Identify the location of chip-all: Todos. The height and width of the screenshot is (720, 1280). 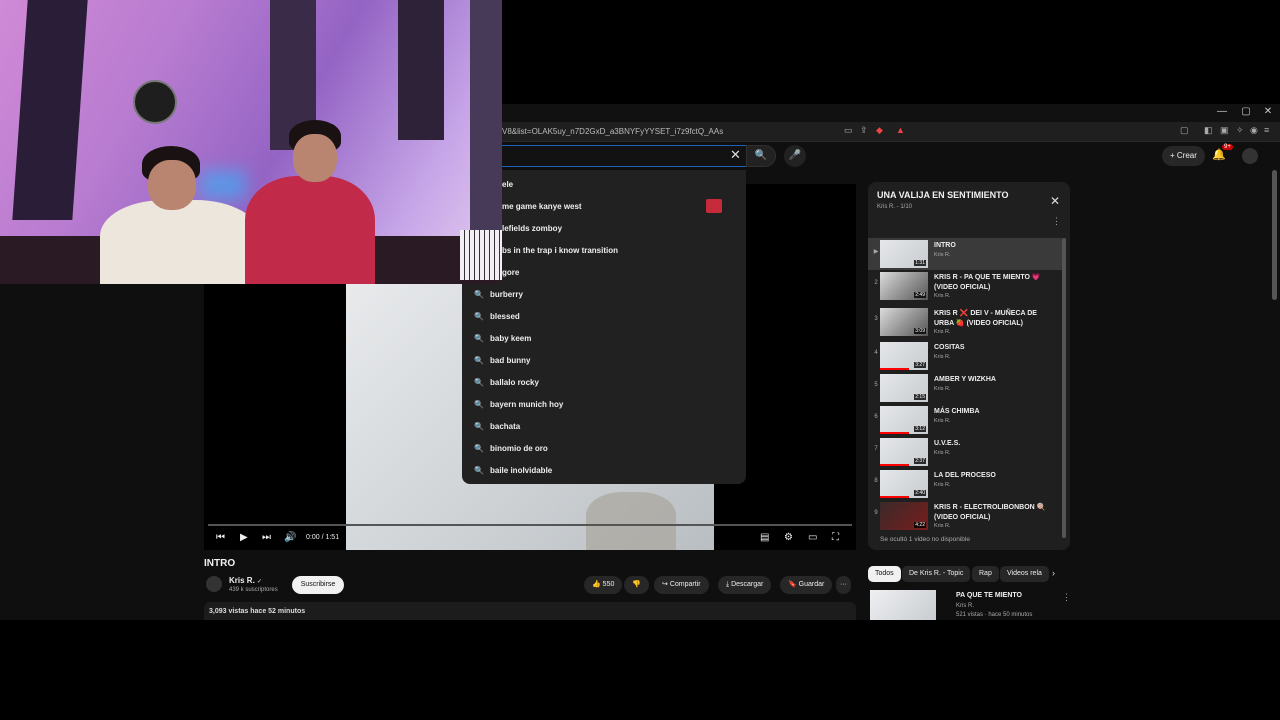
(884, 574).